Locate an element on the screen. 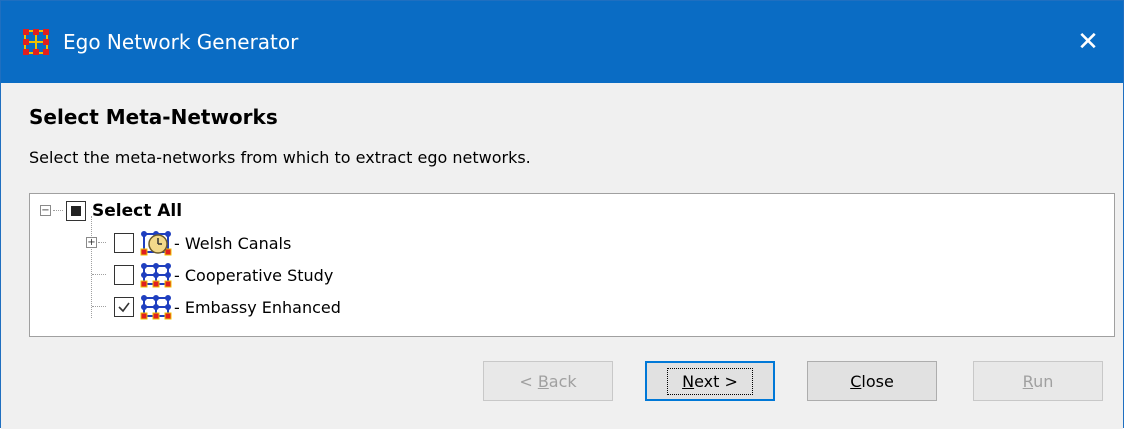 This screenshot has width=1124, height=429. run-button-suffix: un is located at coordinates (1043, 381).